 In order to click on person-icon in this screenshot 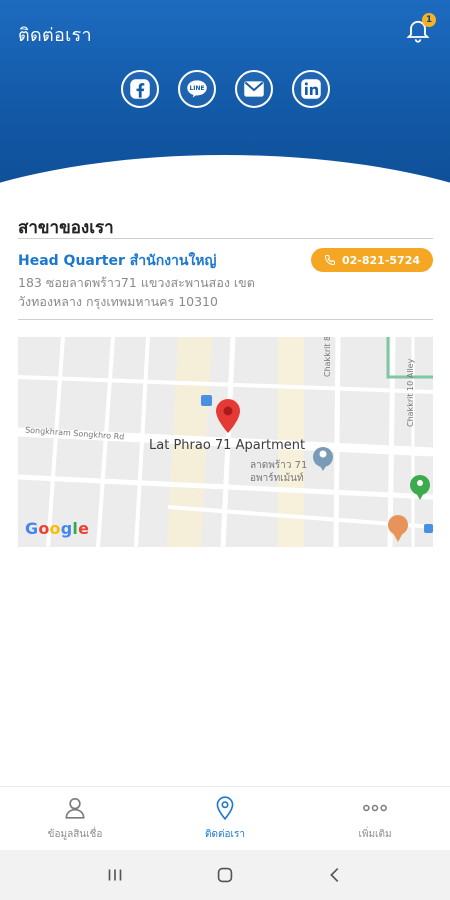, I will do `click(75, 808)`.